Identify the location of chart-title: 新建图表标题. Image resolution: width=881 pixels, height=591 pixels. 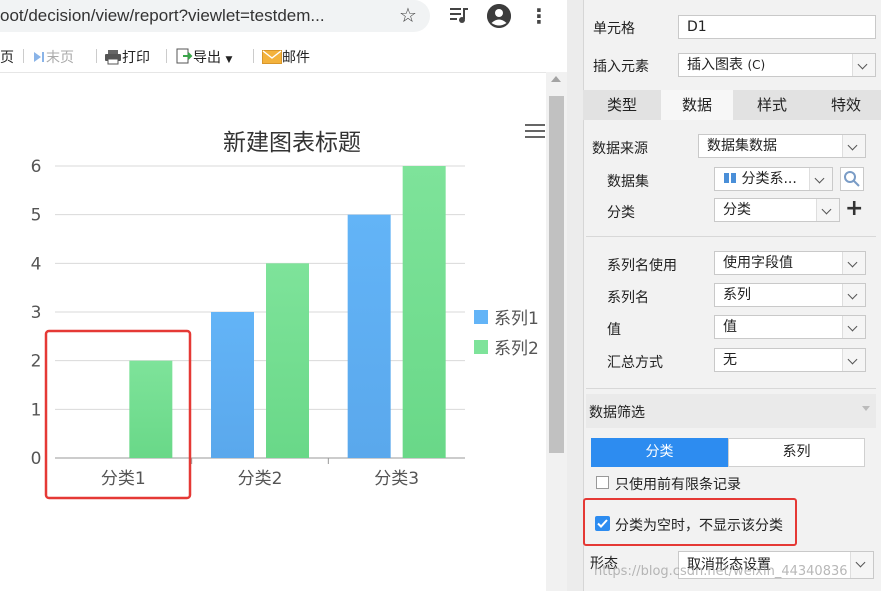
(292, 143).